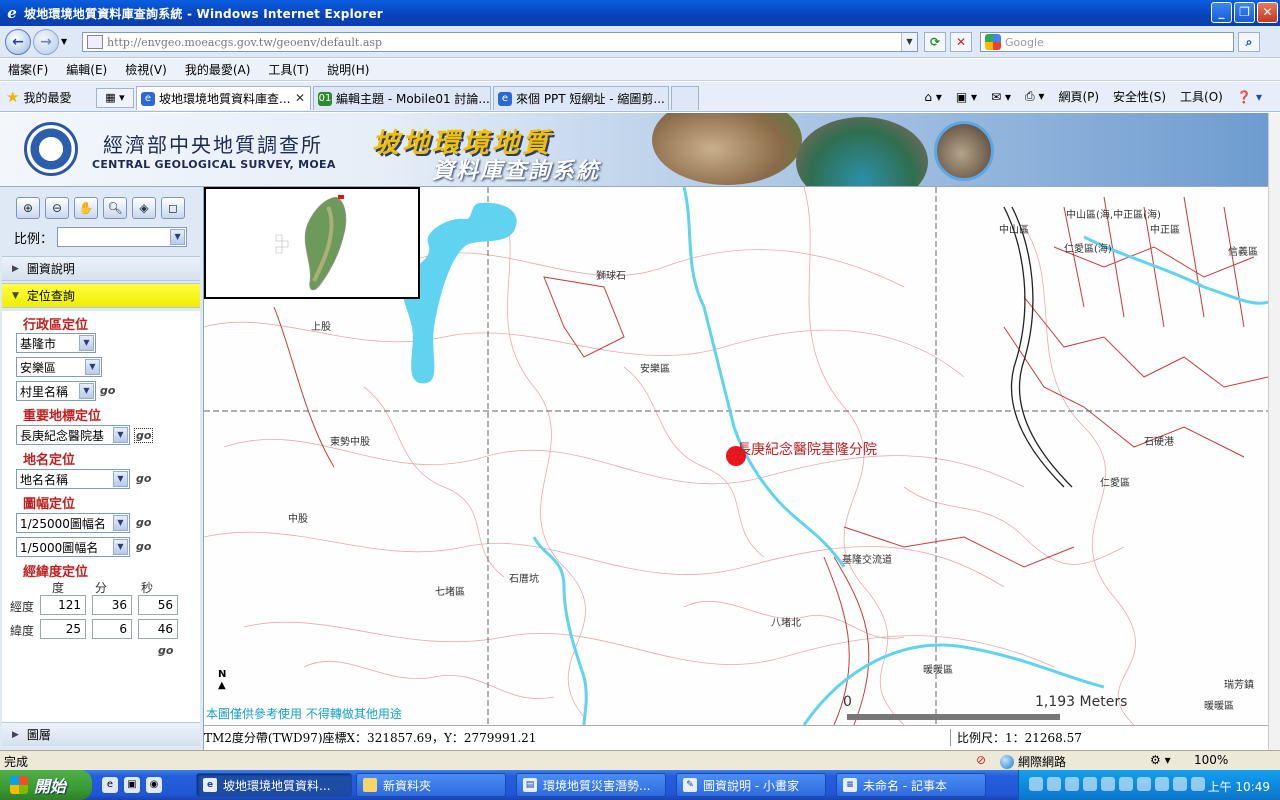 This screenshot has width=1280, height=800. What do you see at coordinates (1165, 230) in the screenshot?
I see `map-place-label: 中正區` at bounding box center [1165, 230].